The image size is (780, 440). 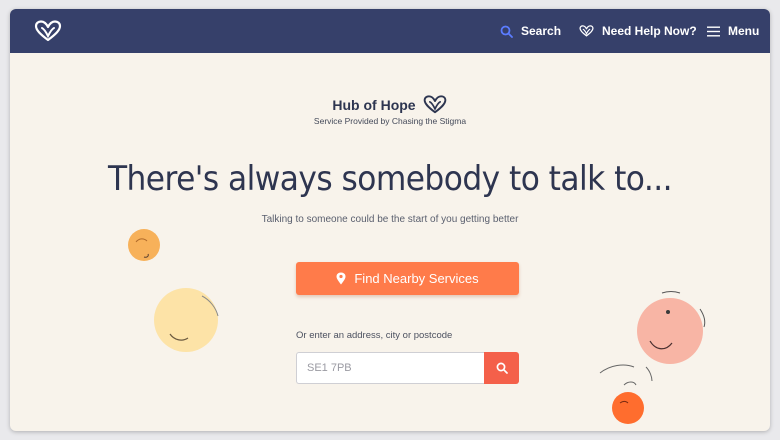 I want to click on nav-search: Search, so click(x=530, y=31).